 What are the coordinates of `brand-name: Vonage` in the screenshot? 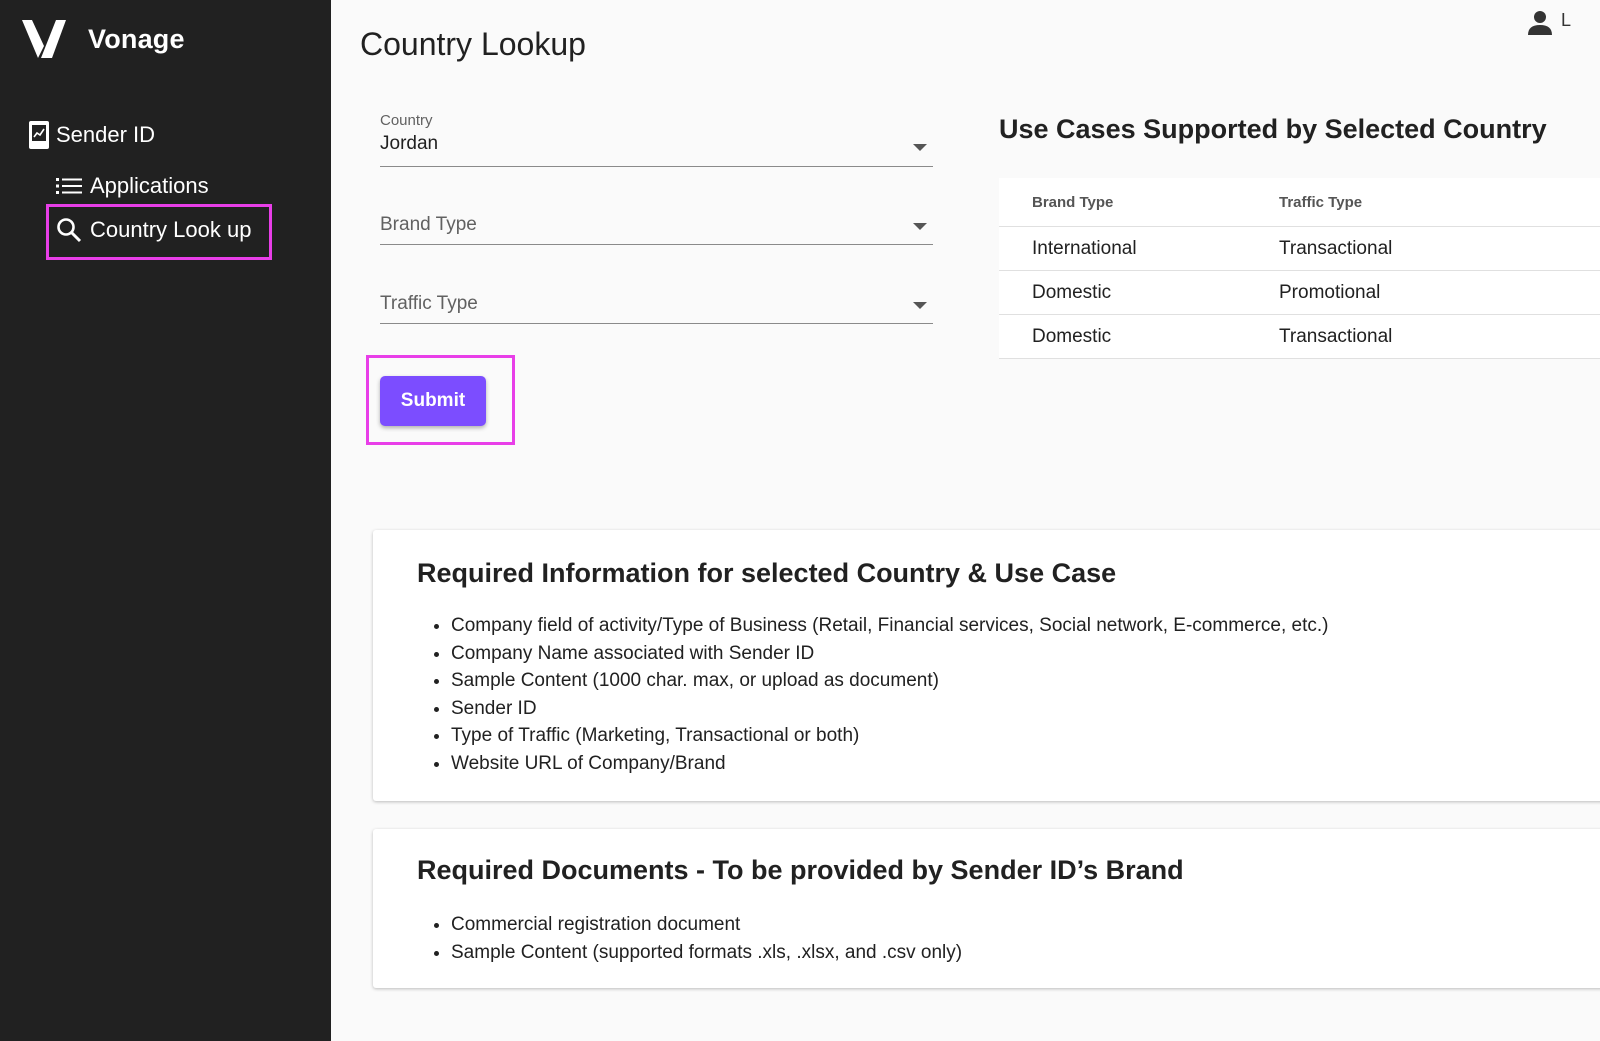 It's located at (136, 38).